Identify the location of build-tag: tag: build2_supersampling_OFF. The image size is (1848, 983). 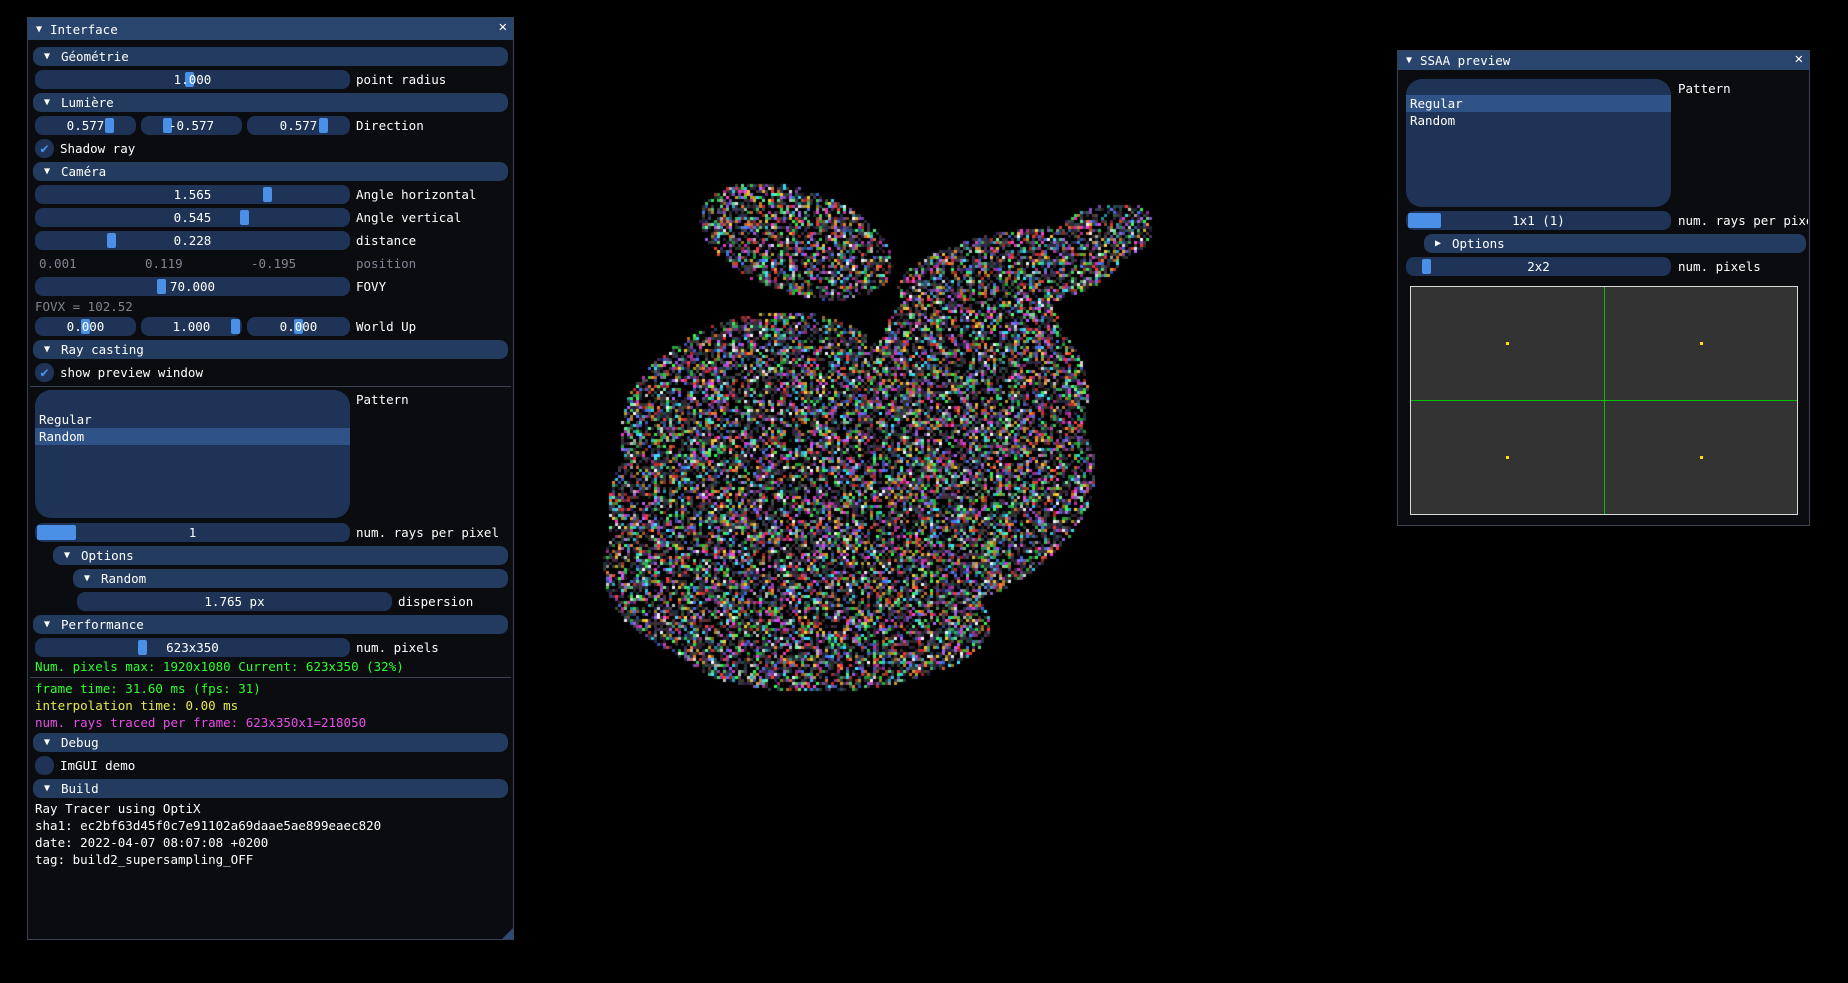
(144, 859).